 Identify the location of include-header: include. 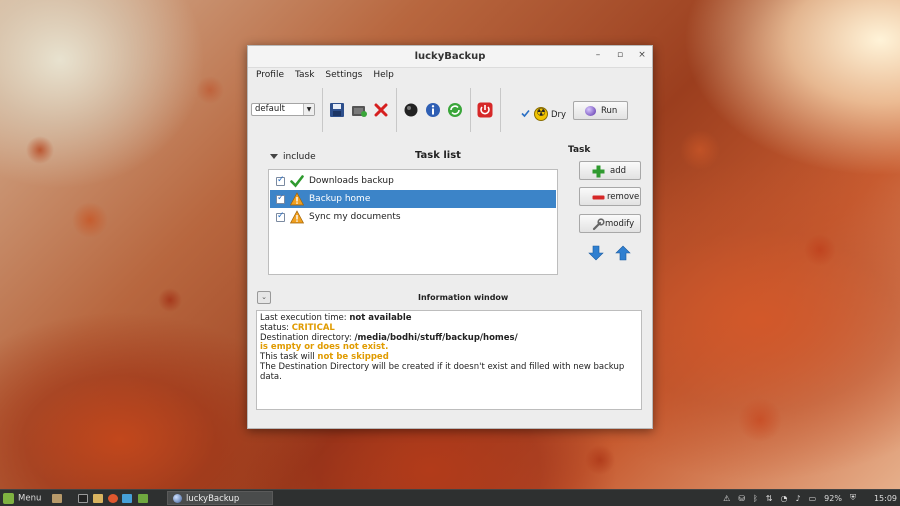
(293, 157).